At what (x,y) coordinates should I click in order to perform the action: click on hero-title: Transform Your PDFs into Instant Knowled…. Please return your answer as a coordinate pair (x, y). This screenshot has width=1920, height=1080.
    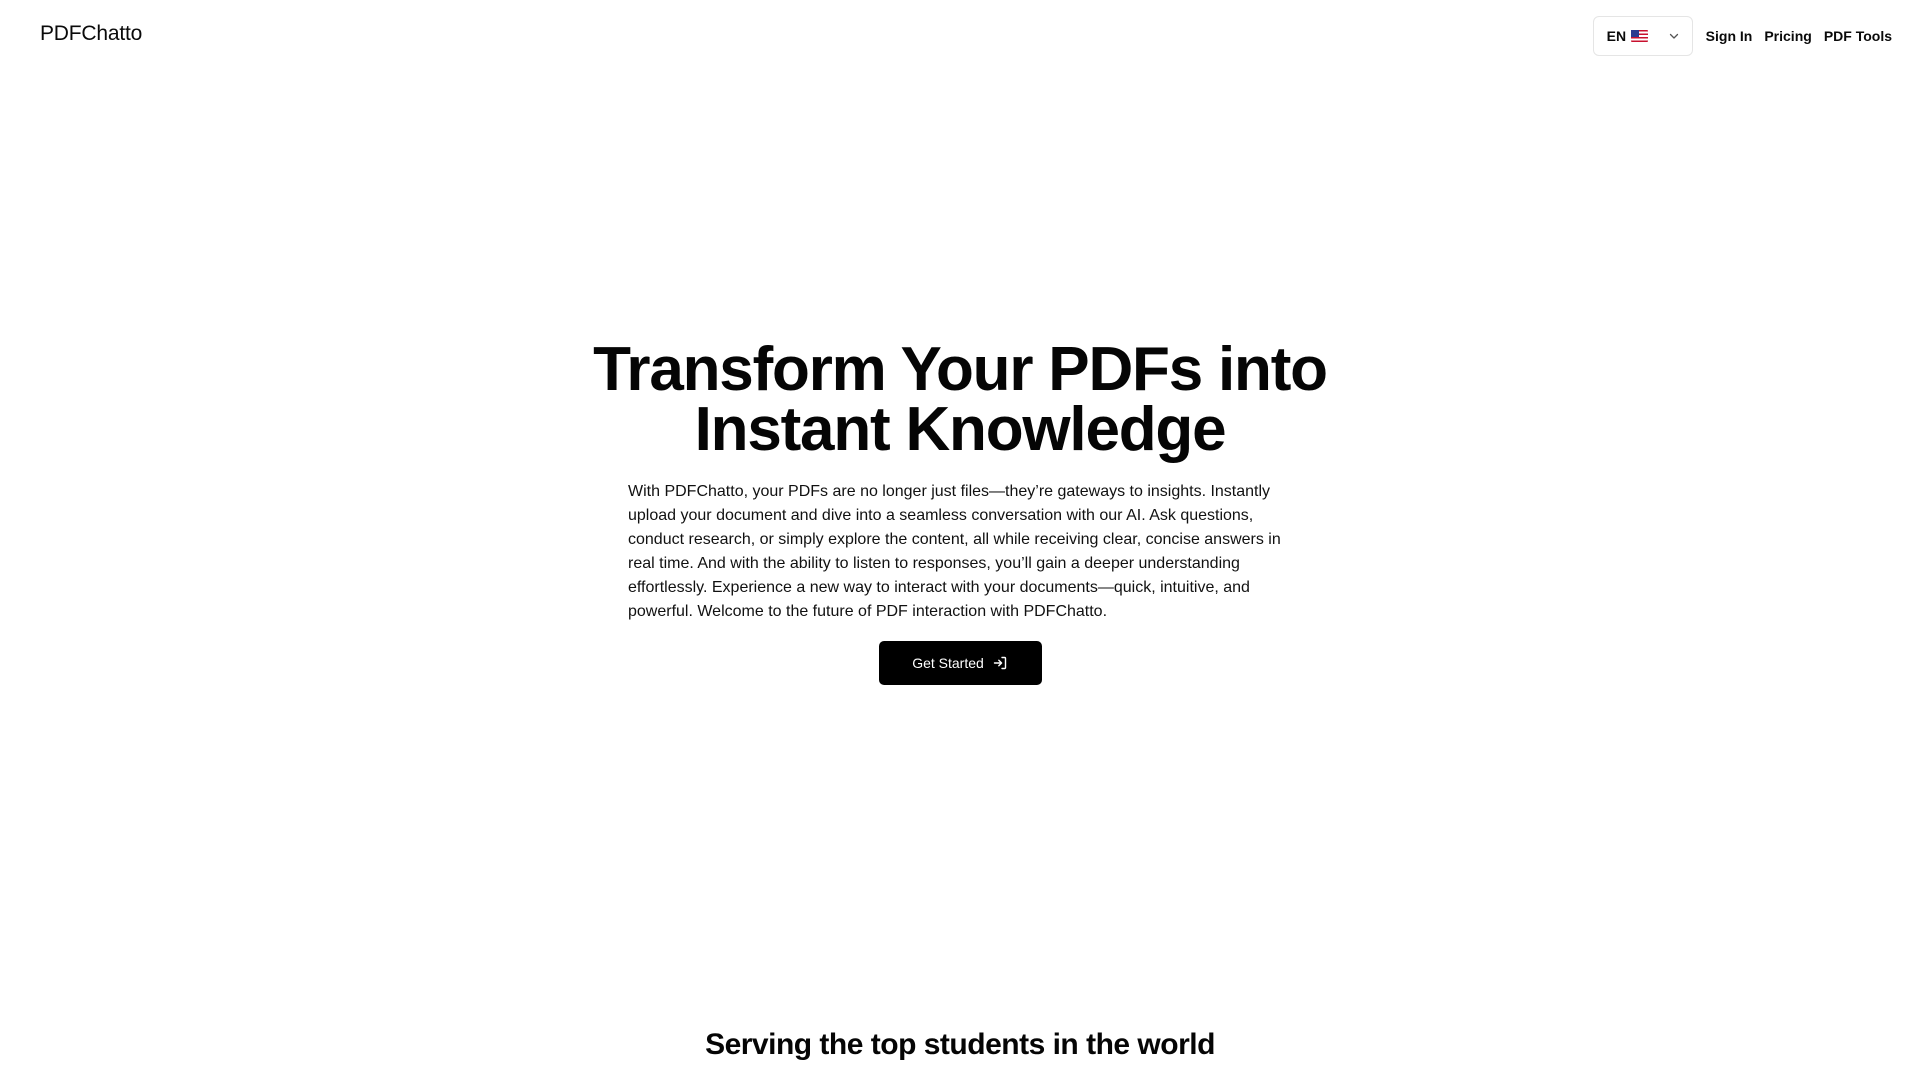
    Looking at the image, I should click on (960, 400).